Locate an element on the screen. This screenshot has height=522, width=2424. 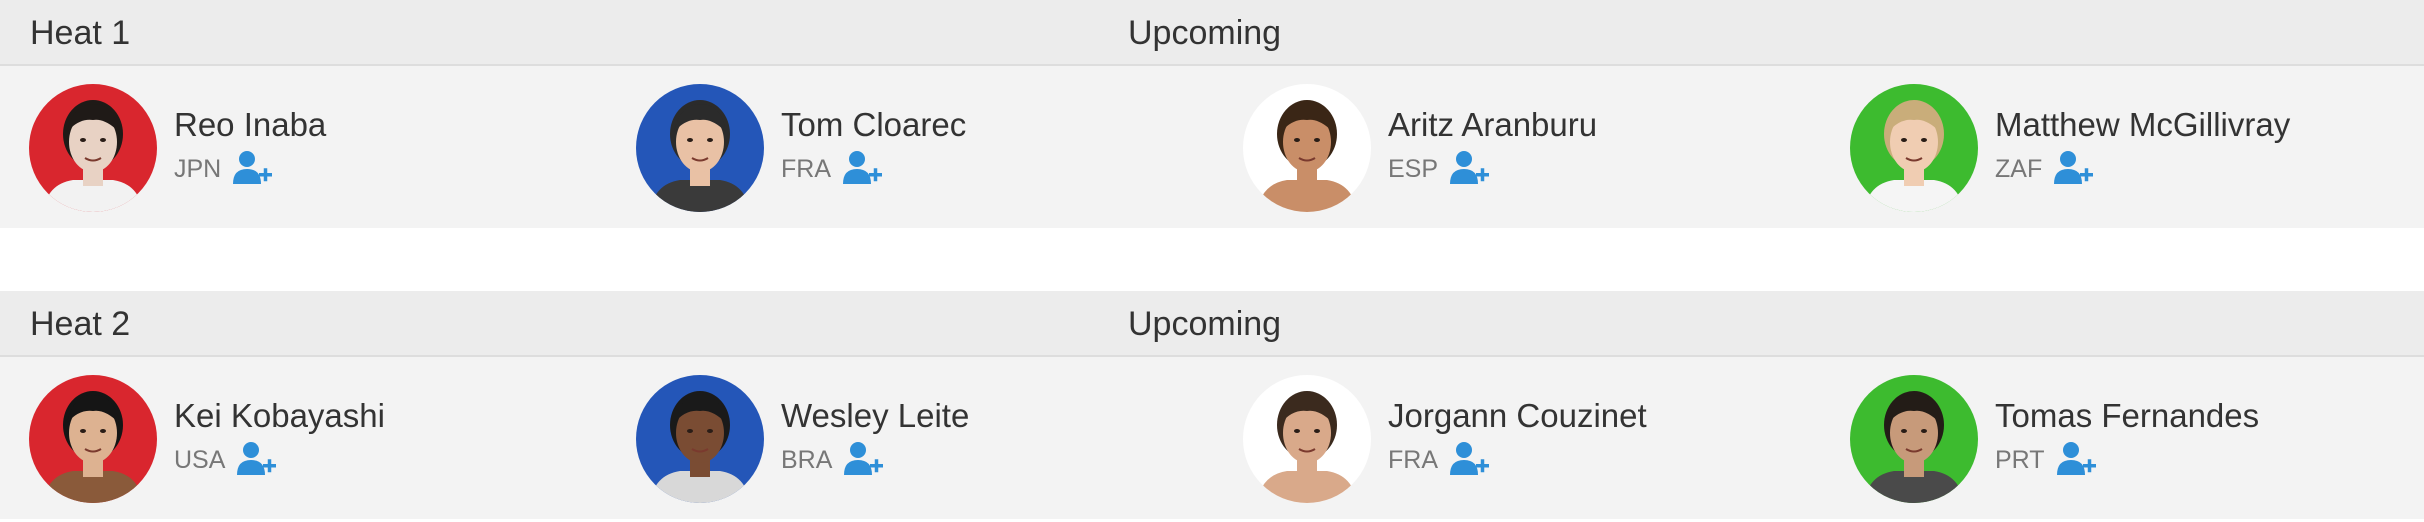
athlete-name: Tom Cloarec is located at coordinates (873, 125).